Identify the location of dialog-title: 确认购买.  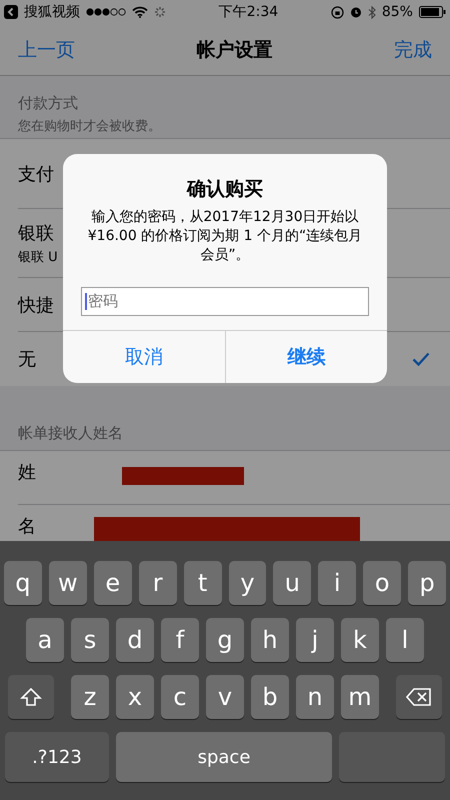
(225, 189).